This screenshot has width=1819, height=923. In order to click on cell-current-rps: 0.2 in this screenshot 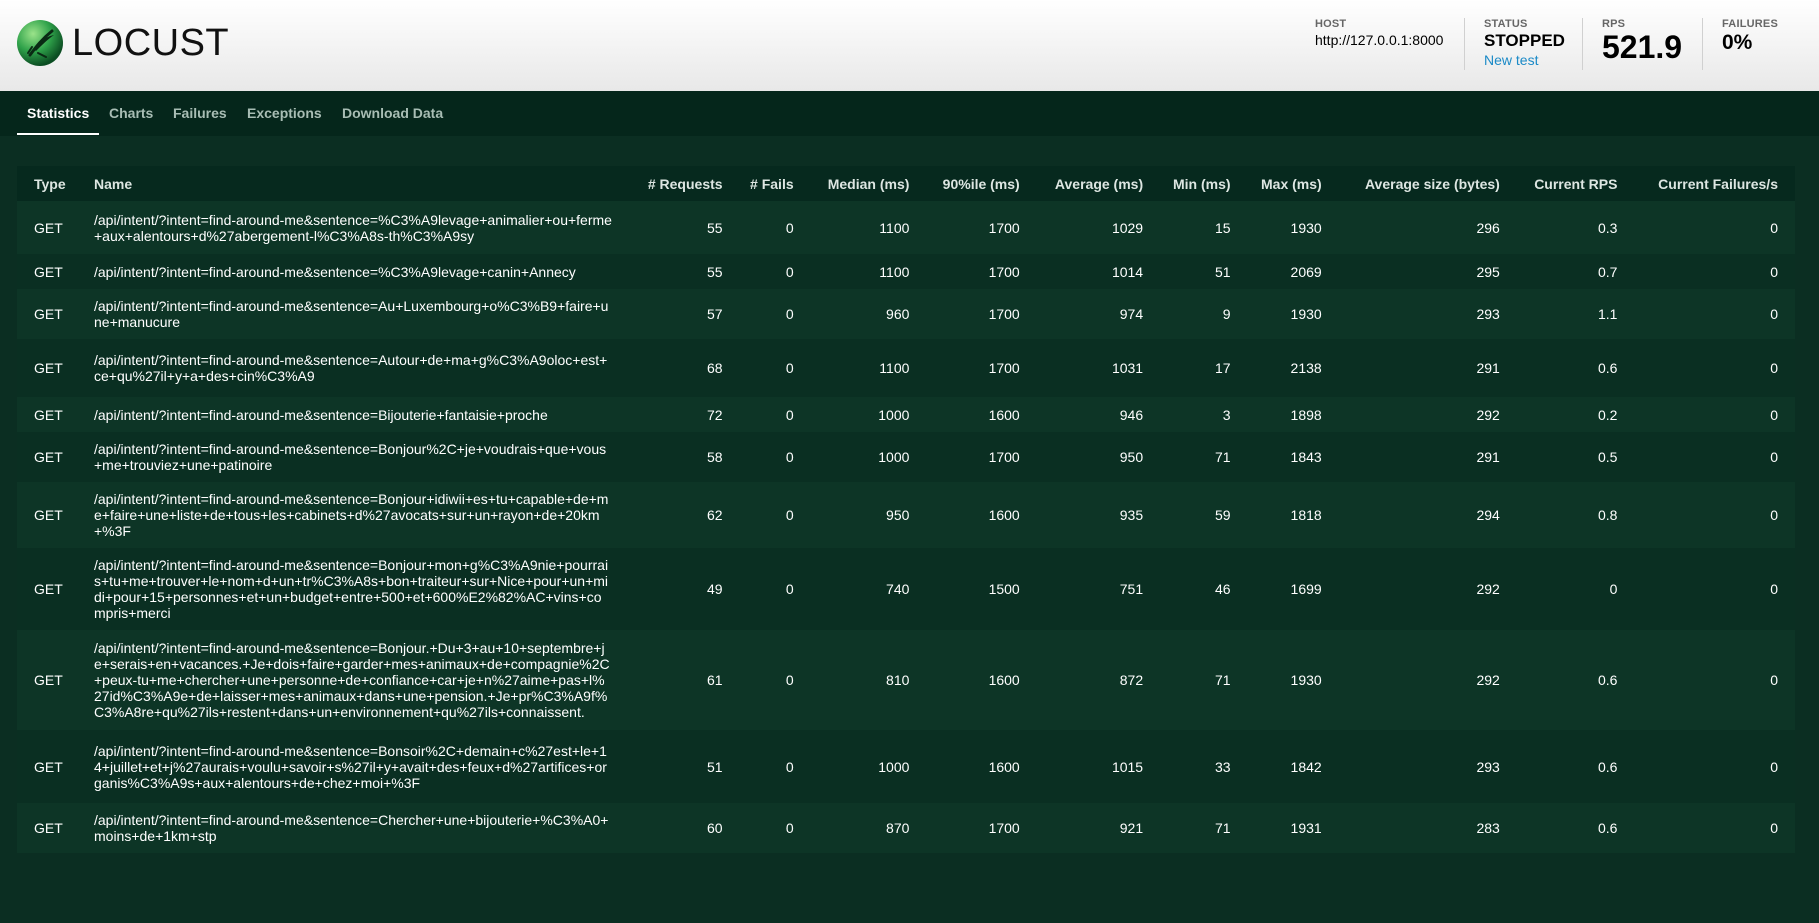, I will do `click(1607, 414)`.